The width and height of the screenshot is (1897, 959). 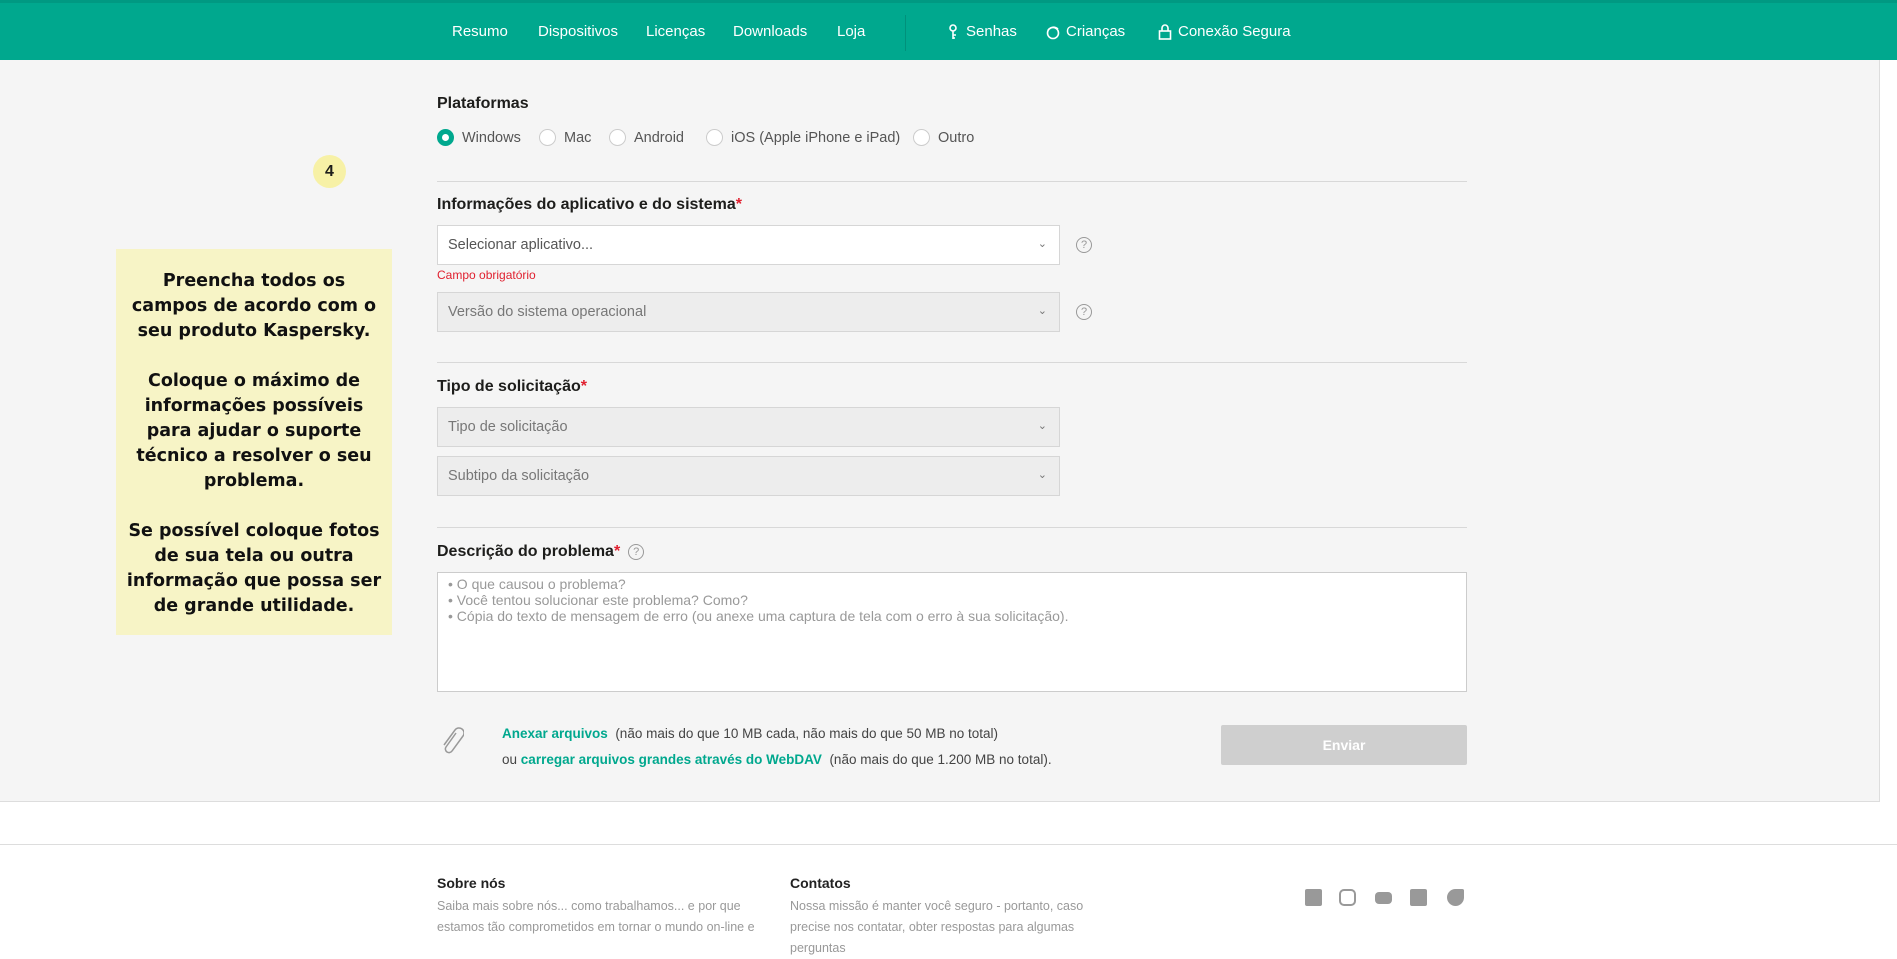 What do you see at coordinates (1165, 31) in the screenshot?
I see `lock-icon` at bounding box center [1165, 31].